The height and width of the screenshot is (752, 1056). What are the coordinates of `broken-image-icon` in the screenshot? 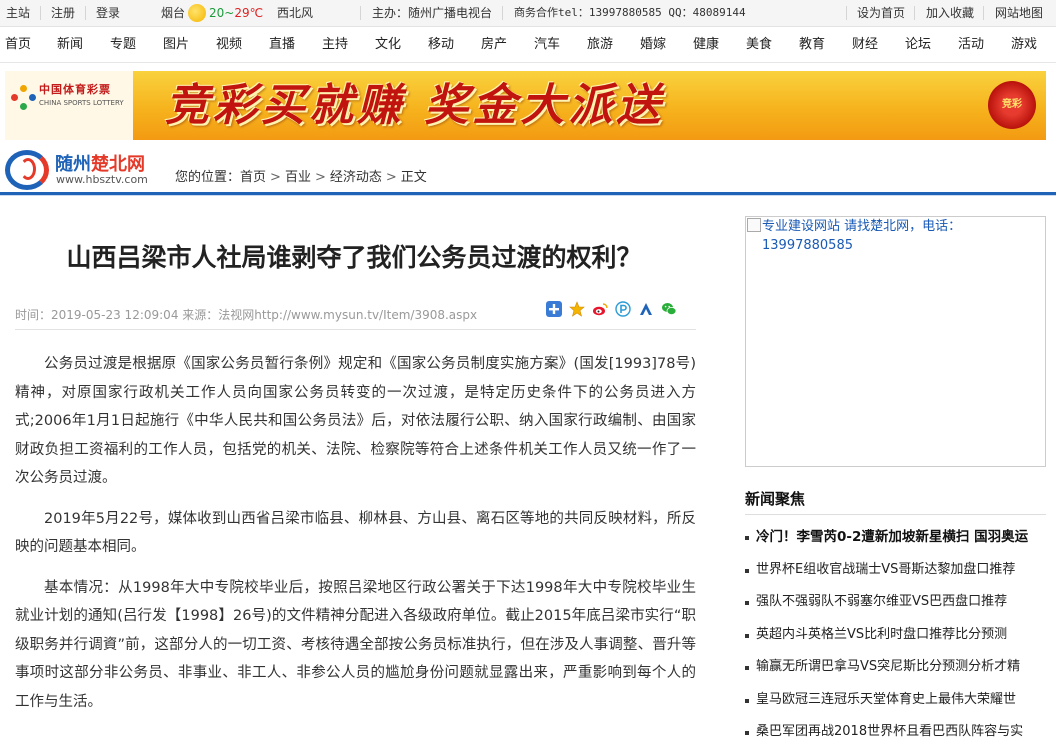 It's located at (754, 225).